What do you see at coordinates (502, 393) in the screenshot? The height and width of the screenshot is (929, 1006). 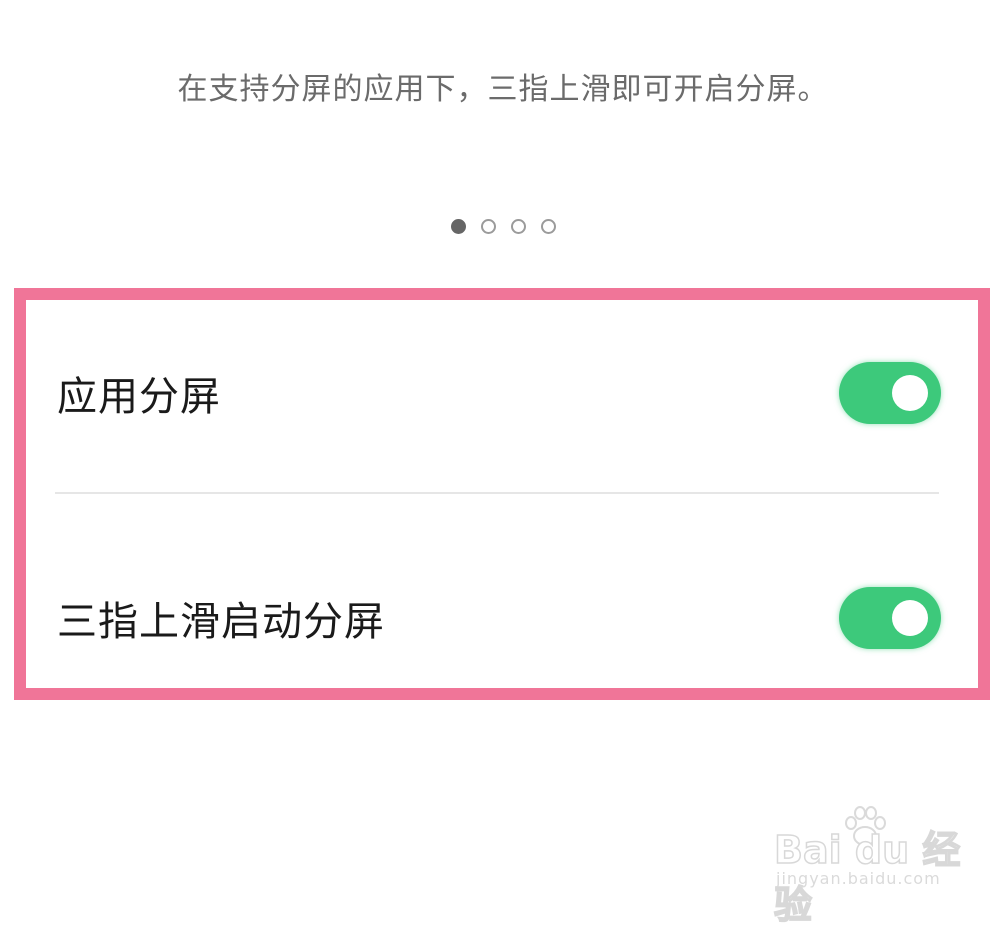 I see `setting-row-app-split-screen: 应用分屏` at bounding box center [502, 393].